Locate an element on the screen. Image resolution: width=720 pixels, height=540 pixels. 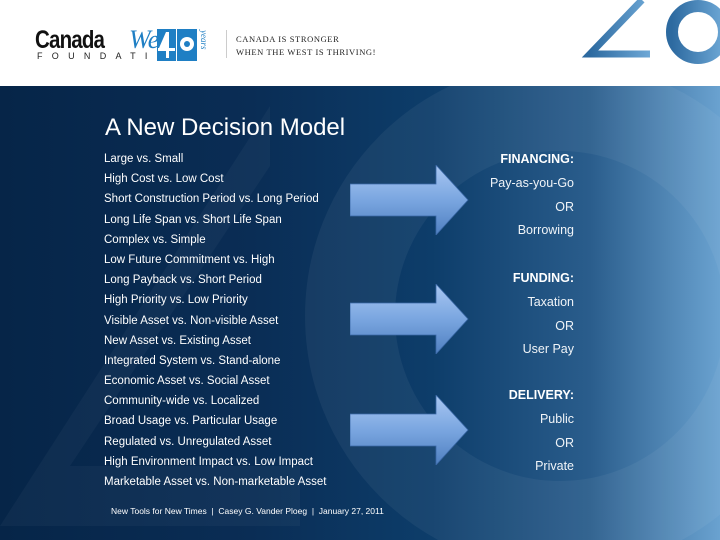
criteria-item: Broad Usage vs. Particular Usage is located at coordinates (191, 421).